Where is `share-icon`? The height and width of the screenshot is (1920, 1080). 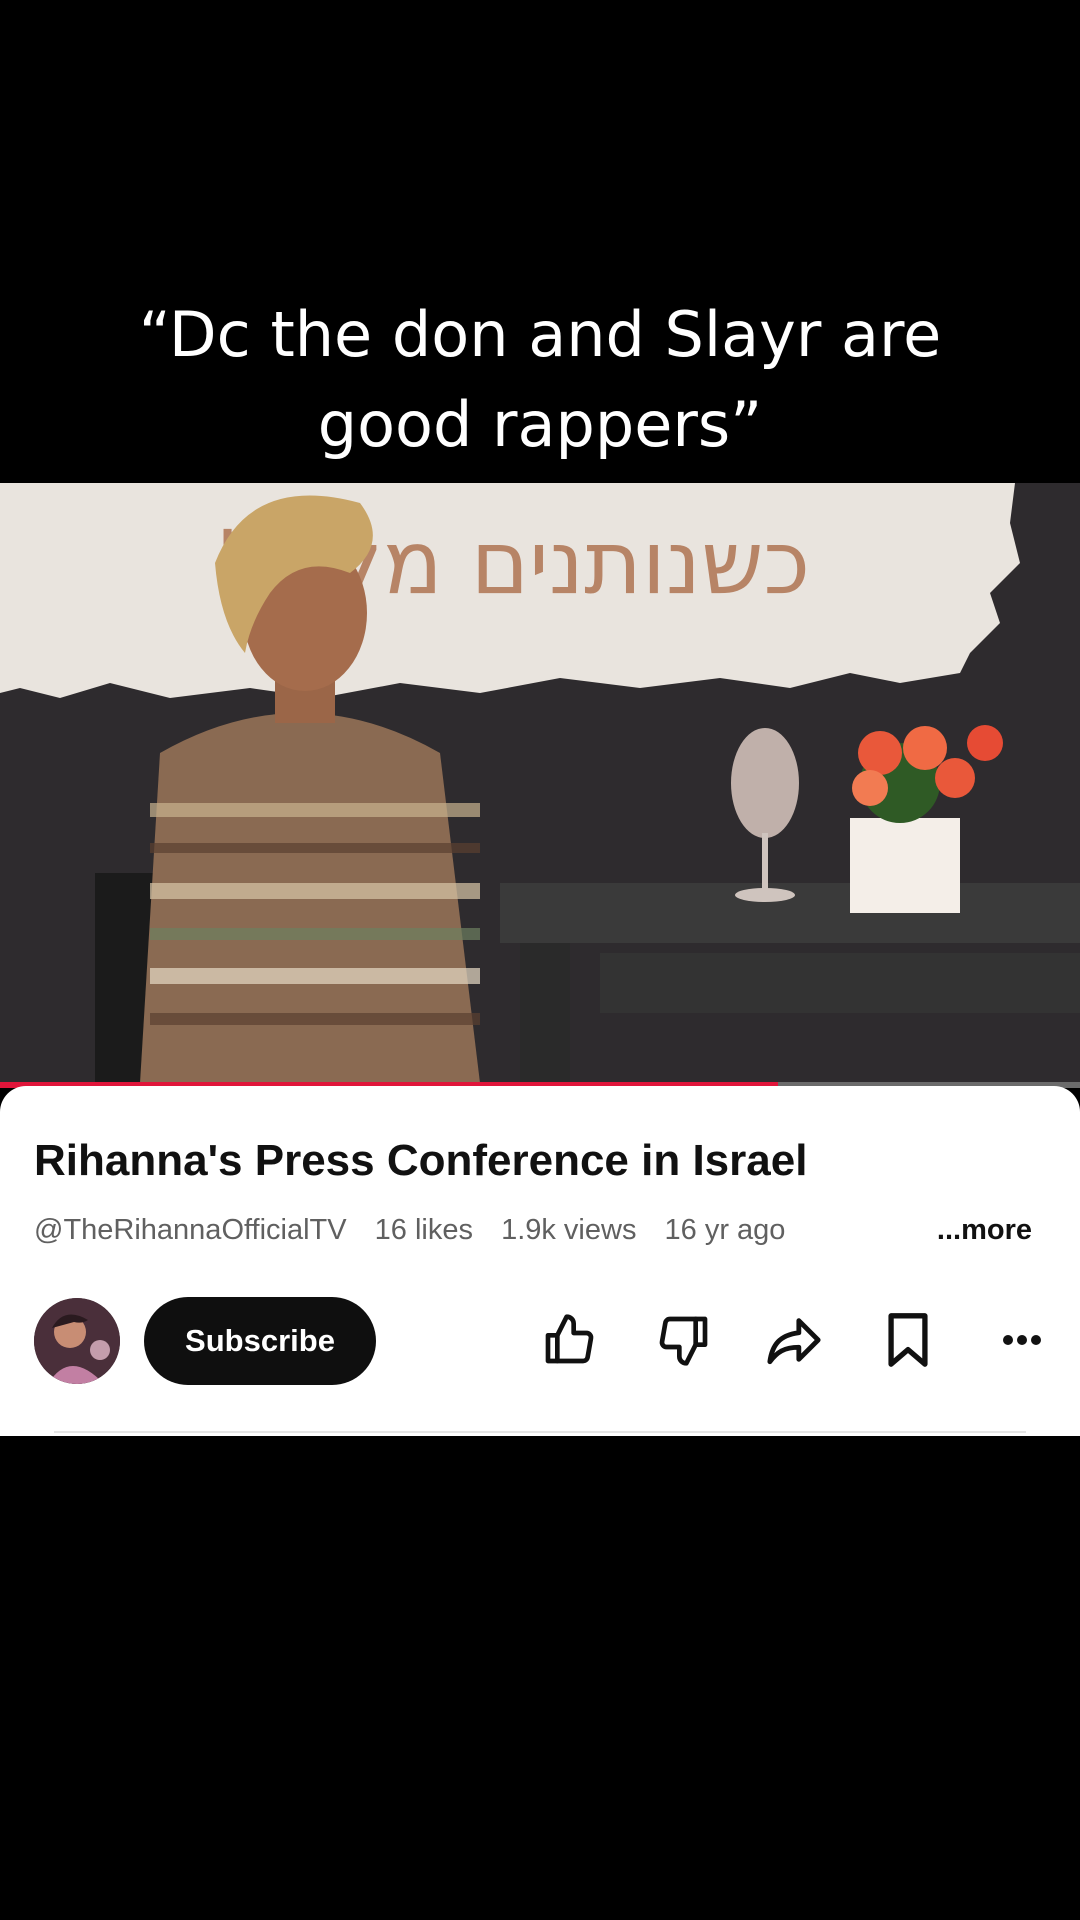
share-icon is located at coordinates (794, 1340).